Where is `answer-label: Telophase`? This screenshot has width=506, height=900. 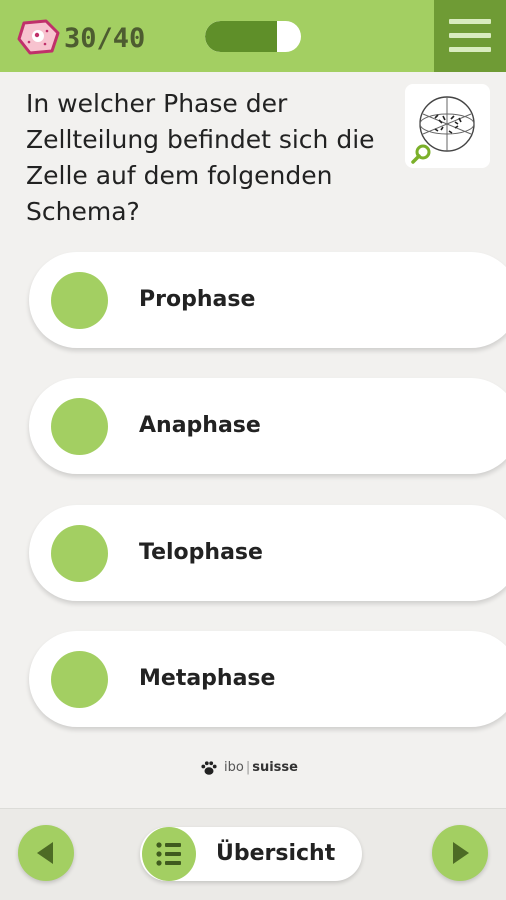
answer-label: Telophase is located at coordinates (201, 552).